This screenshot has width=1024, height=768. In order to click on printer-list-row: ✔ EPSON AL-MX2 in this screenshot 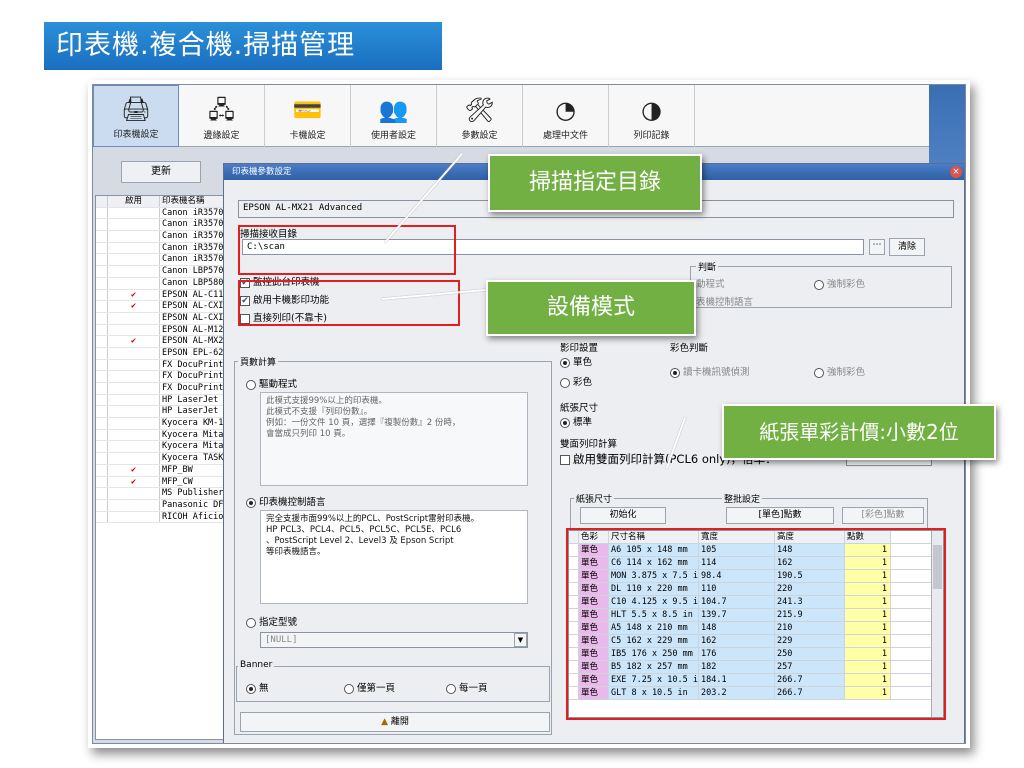, I will do `click(165, 342)`.